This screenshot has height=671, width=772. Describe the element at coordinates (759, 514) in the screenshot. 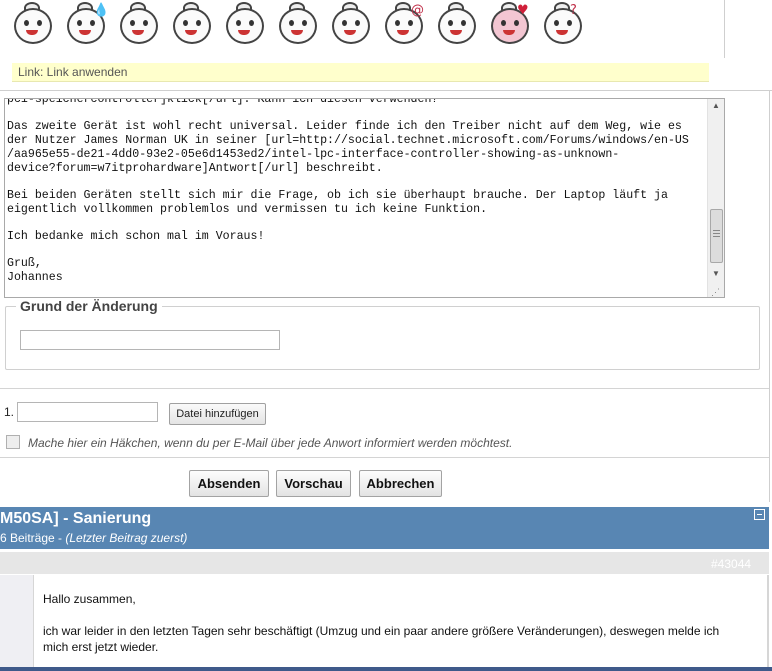

I see `collapse-icon` at that location.